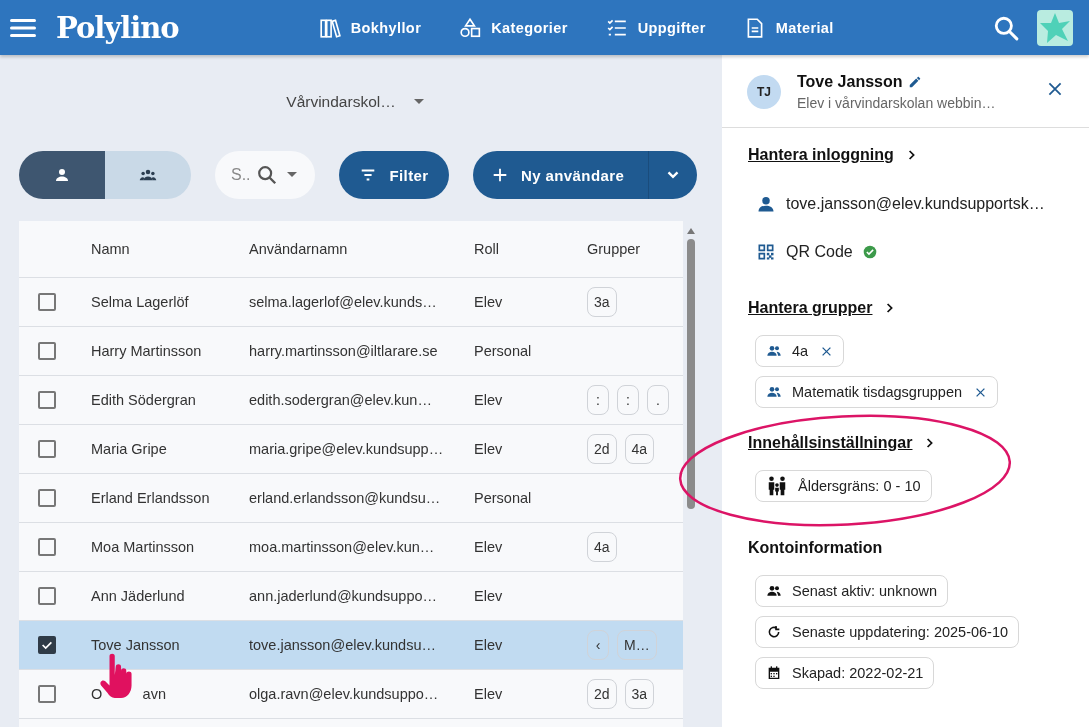  I want to click on section-link: Innehållsinställningar, so click(841, 443).